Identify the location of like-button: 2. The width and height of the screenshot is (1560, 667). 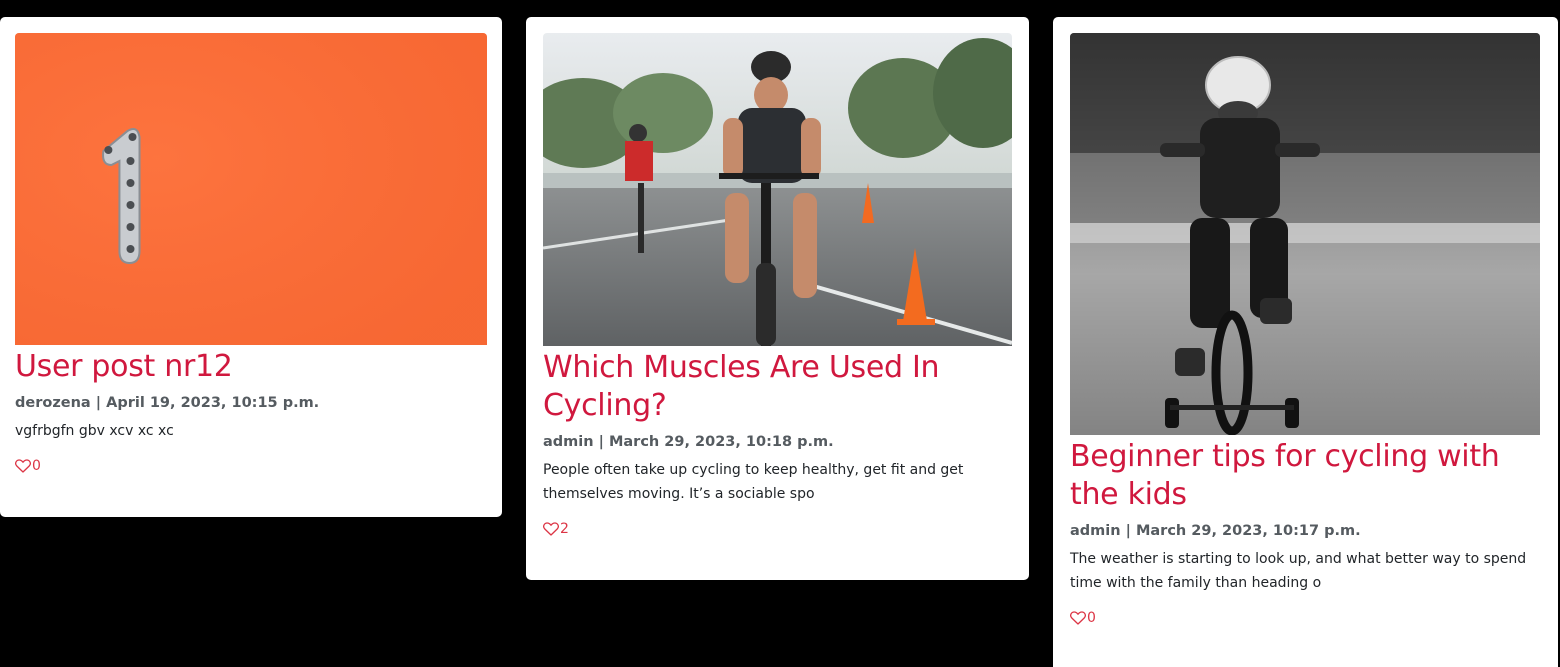
(777, 529).